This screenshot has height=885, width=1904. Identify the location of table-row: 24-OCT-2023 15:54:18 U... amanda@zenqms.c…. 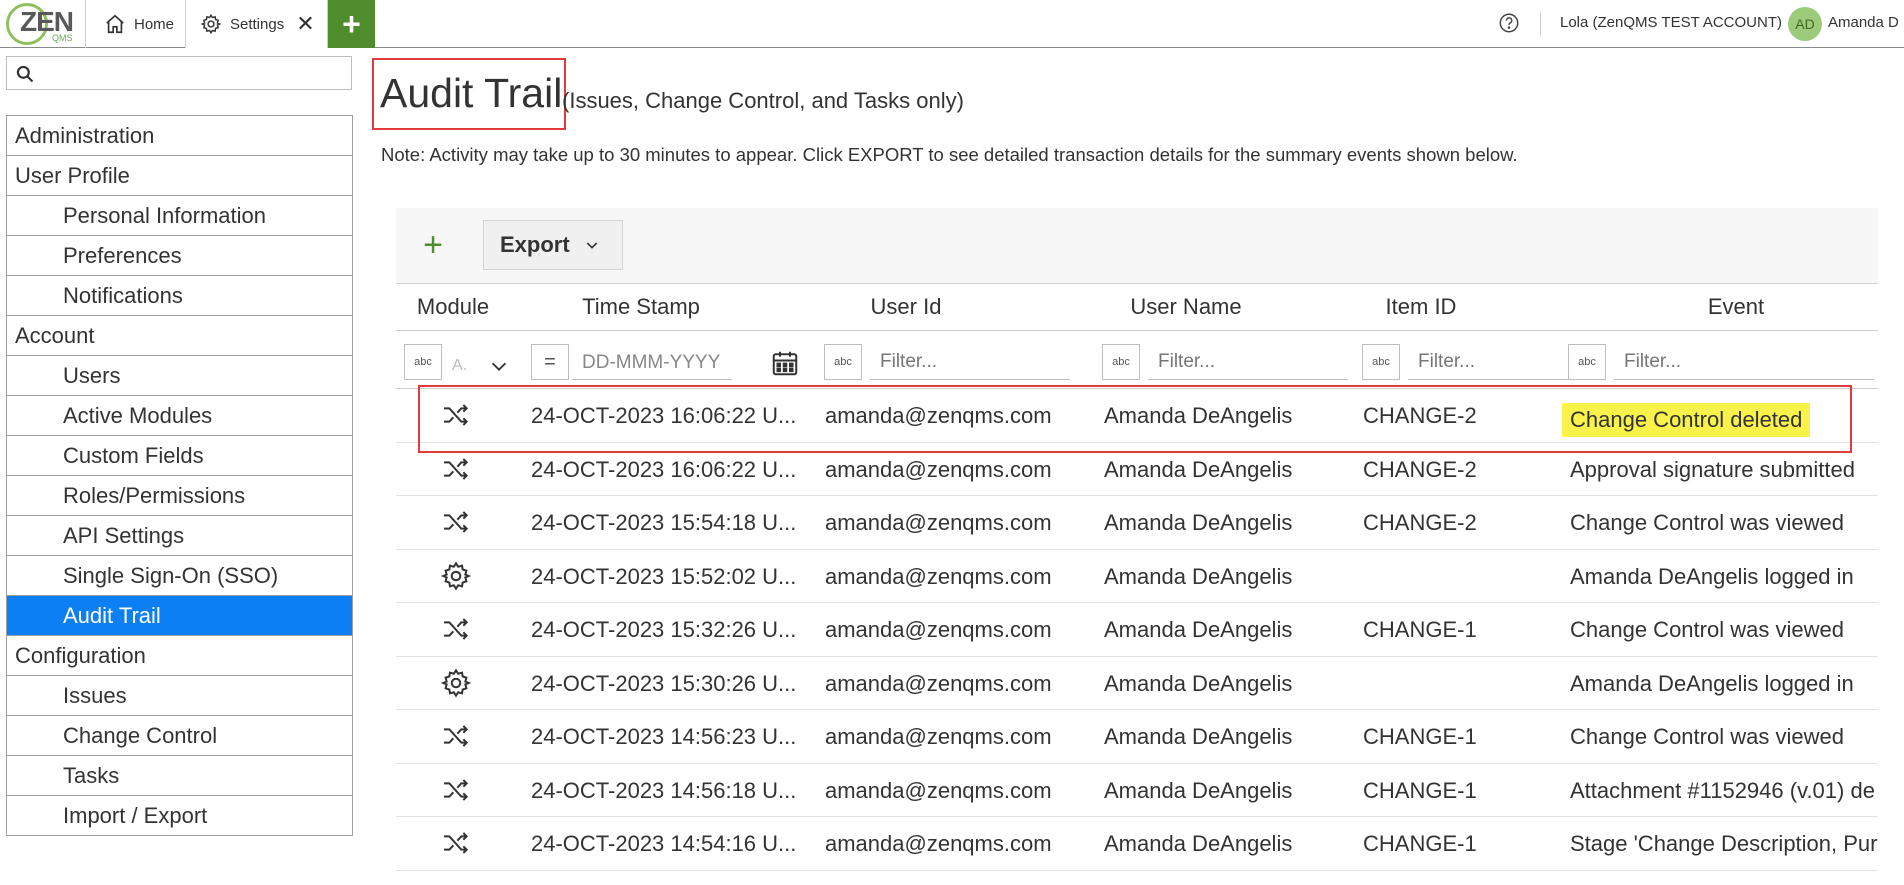
(1137, 523).